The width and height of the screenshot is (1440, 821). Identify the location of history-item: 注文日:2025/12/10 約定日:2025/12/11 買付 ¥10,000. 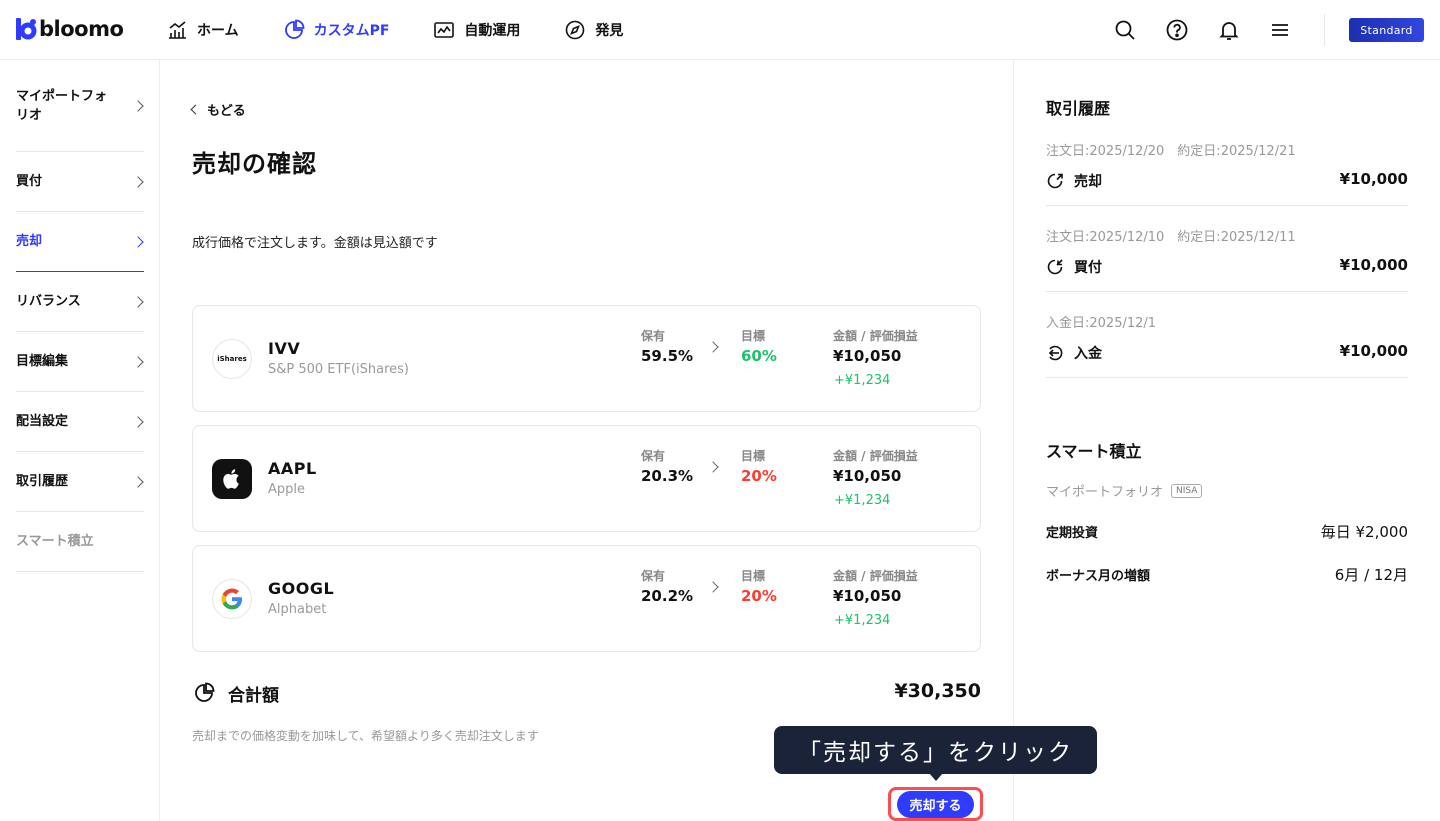
(1227, 249).